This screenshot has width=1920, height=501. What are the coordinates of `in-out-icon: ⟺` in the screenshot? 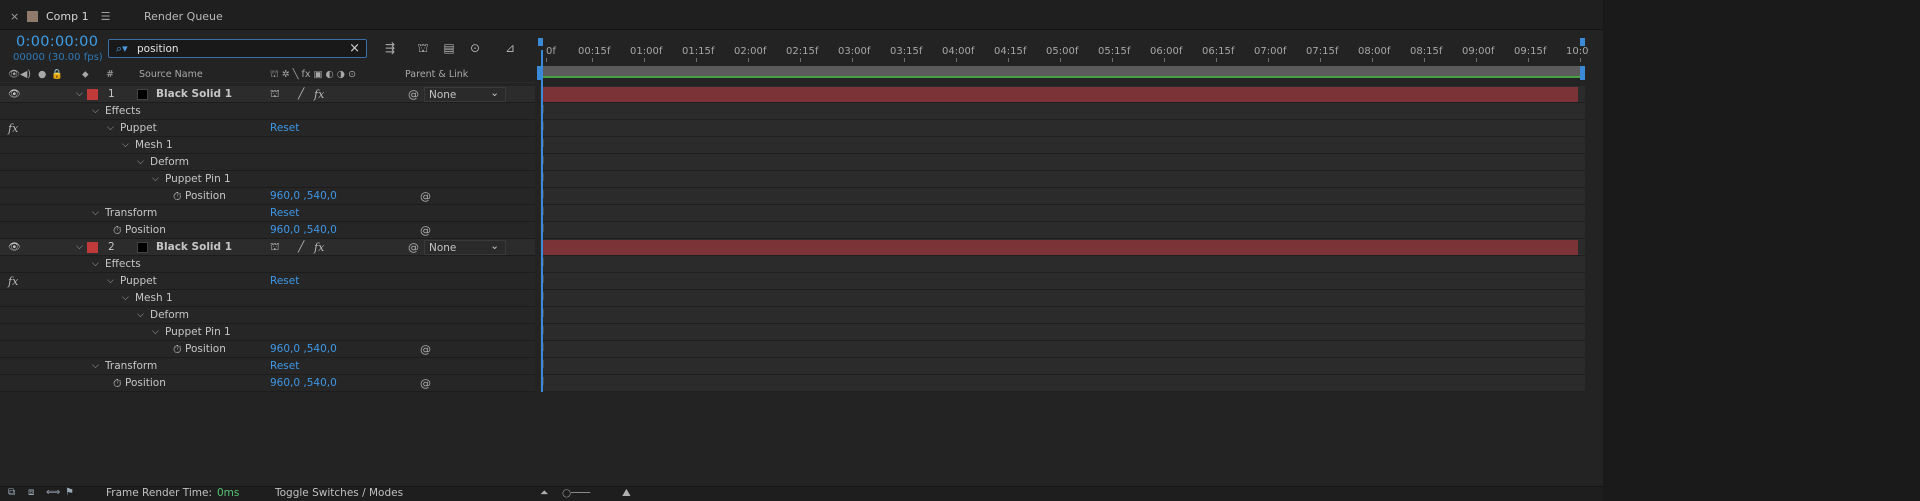 It's located at (53, 492).